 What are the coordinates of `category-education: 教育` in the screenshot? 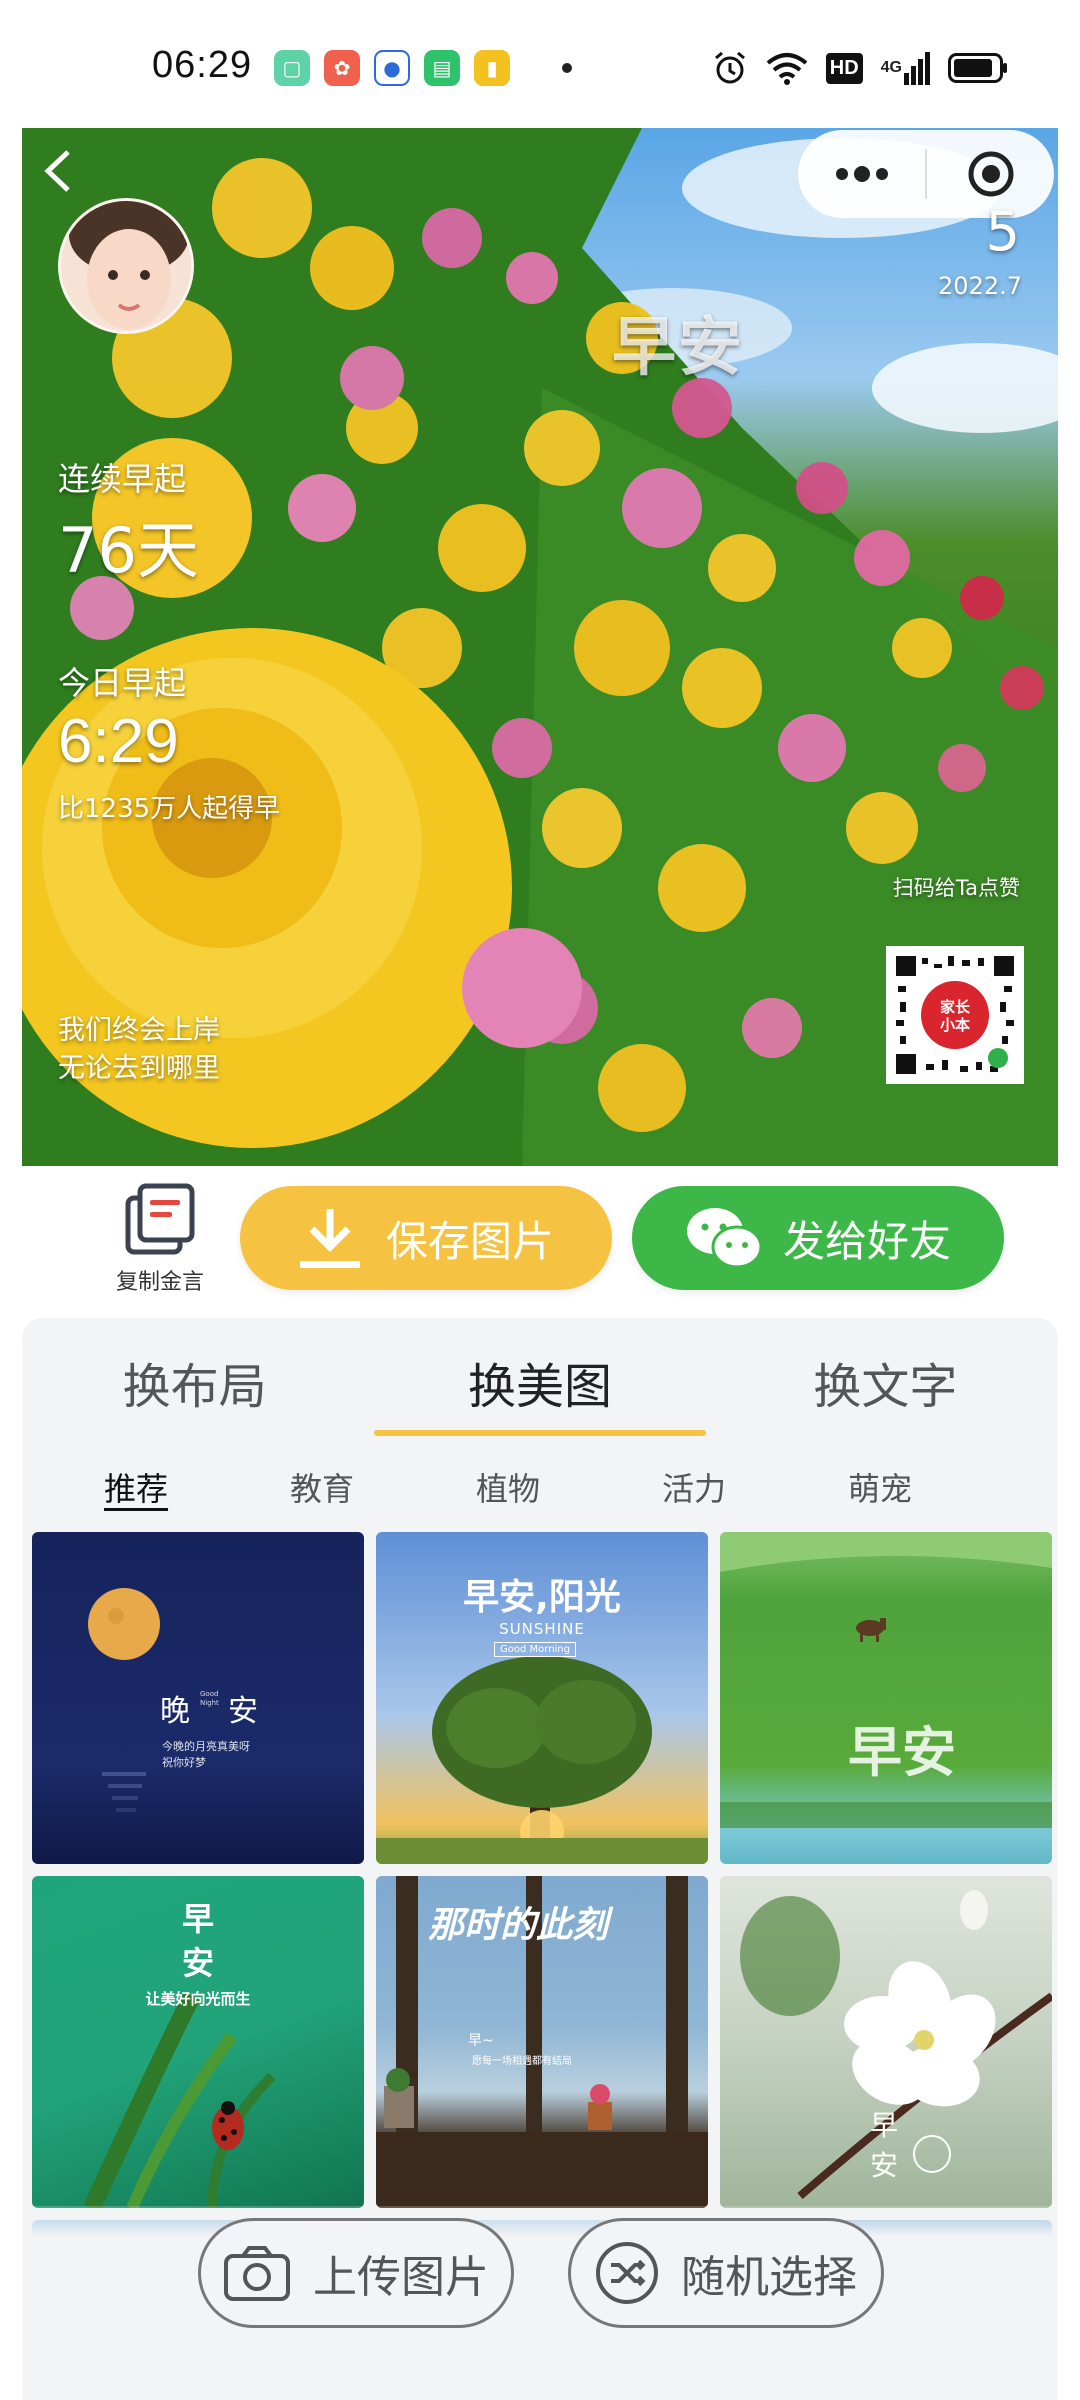 It's located at (322, 1487).